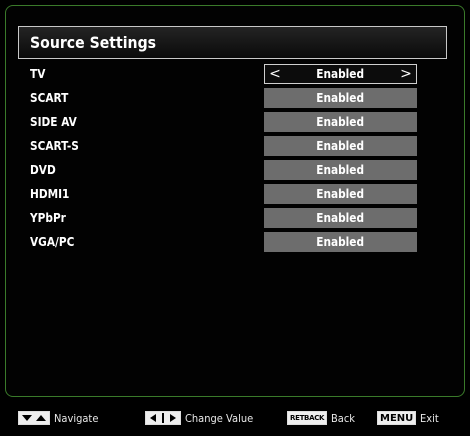 This screenshot has width=470, height=436. I want to click on source-row-side-av: SIDE AV Enabled, so click(235, 122).